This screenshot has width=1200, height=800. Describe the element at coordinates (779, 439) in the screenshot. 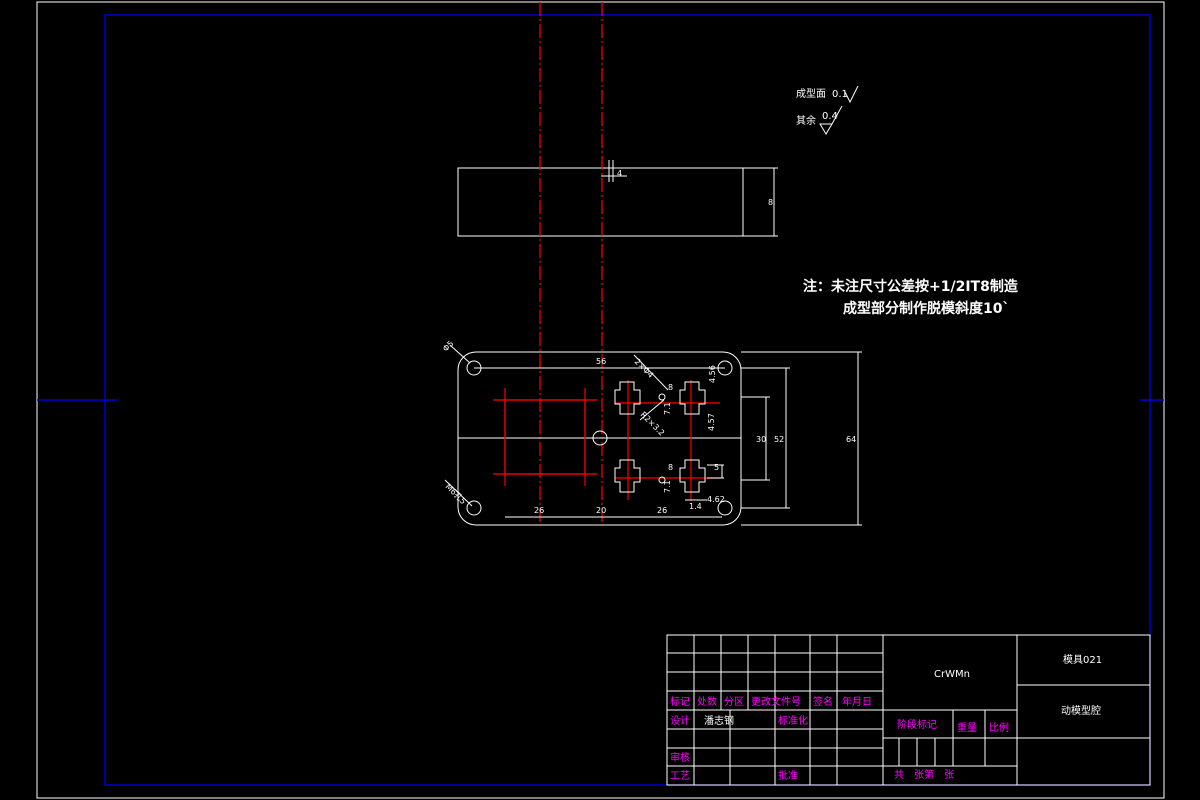

I see `dim-52: 52` at that location.